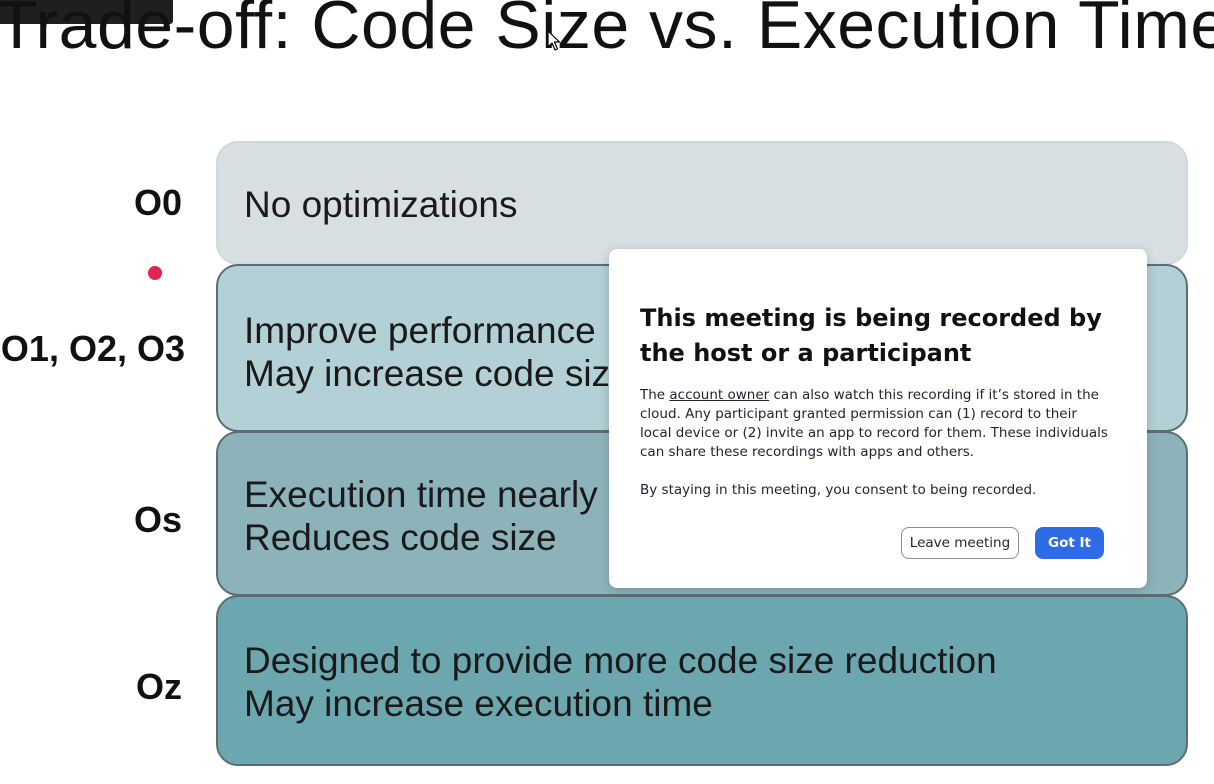  What do you see at coordinates (420, 330) in the screenshot?
I see `row-o1-line1: Improve performance` at bounding box center [420, 330].